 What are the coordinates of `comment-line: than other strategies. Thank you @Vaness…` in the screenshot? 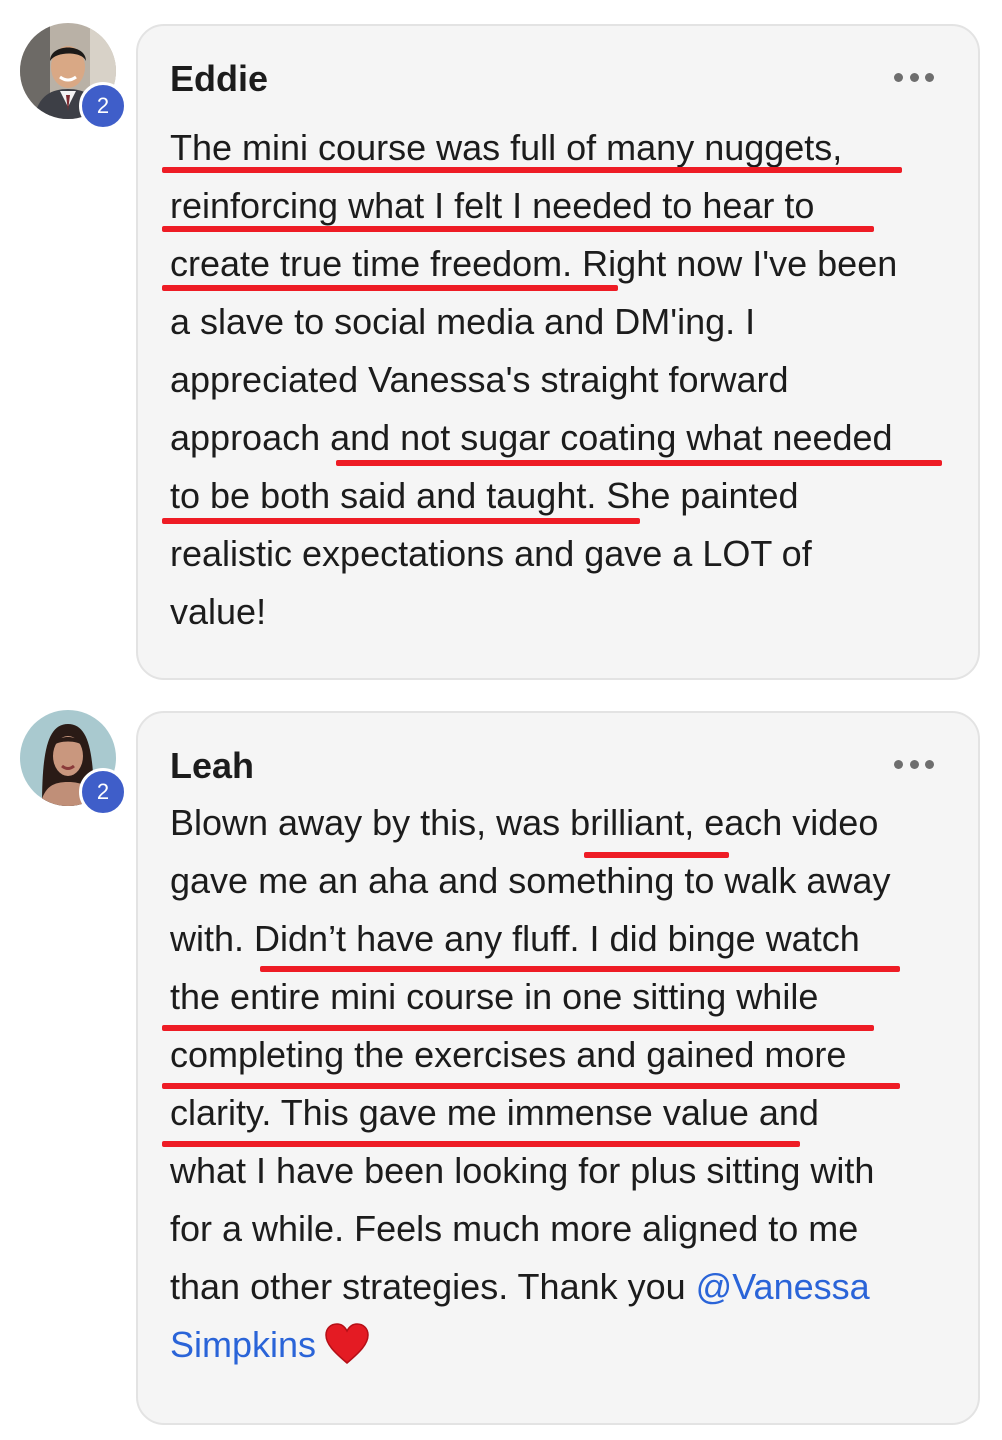 It's located at (570, 1287).